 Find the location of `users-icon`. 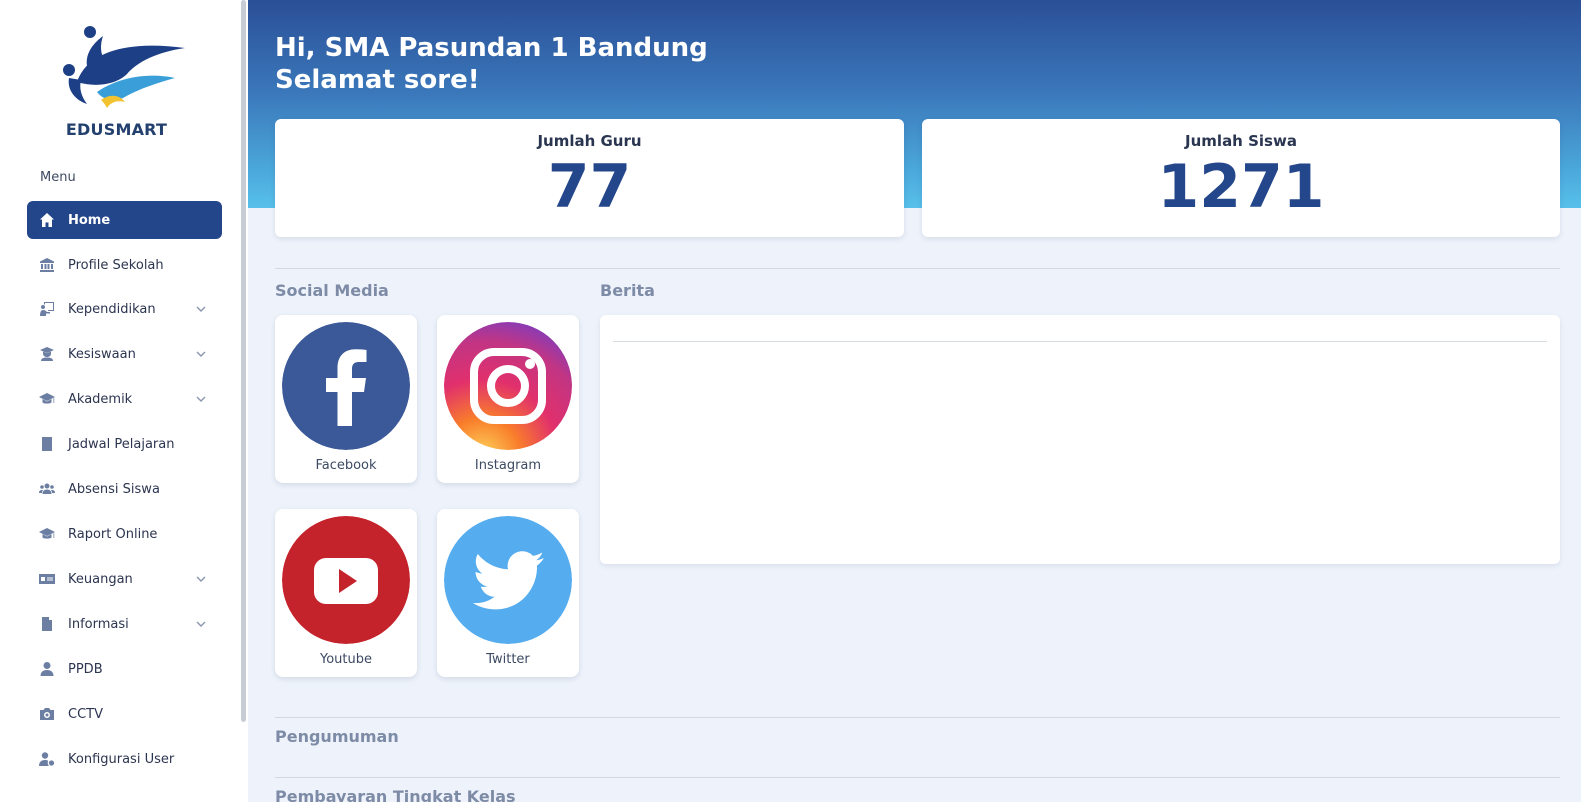

users-icon is located at coordinates (47, 489).